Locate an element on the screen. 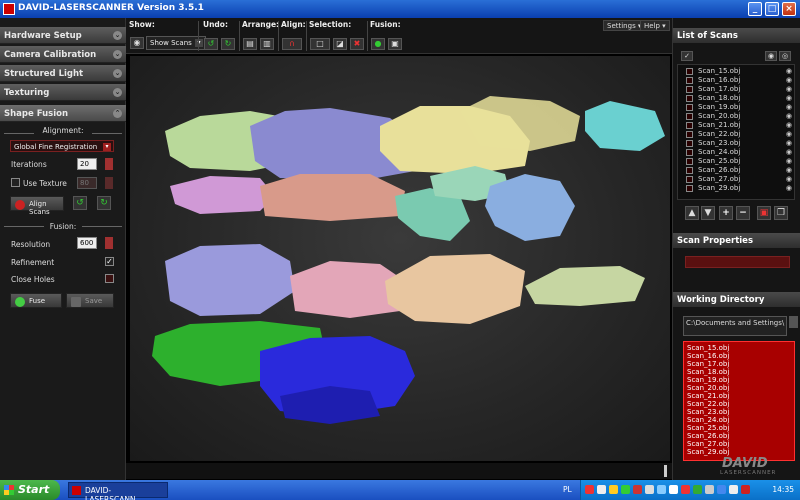 Image resolution: width=800 pixels, height=500 pixels. section-camera-calibration: Camera Calibration ⌄ is located at coordinates (63, 54).